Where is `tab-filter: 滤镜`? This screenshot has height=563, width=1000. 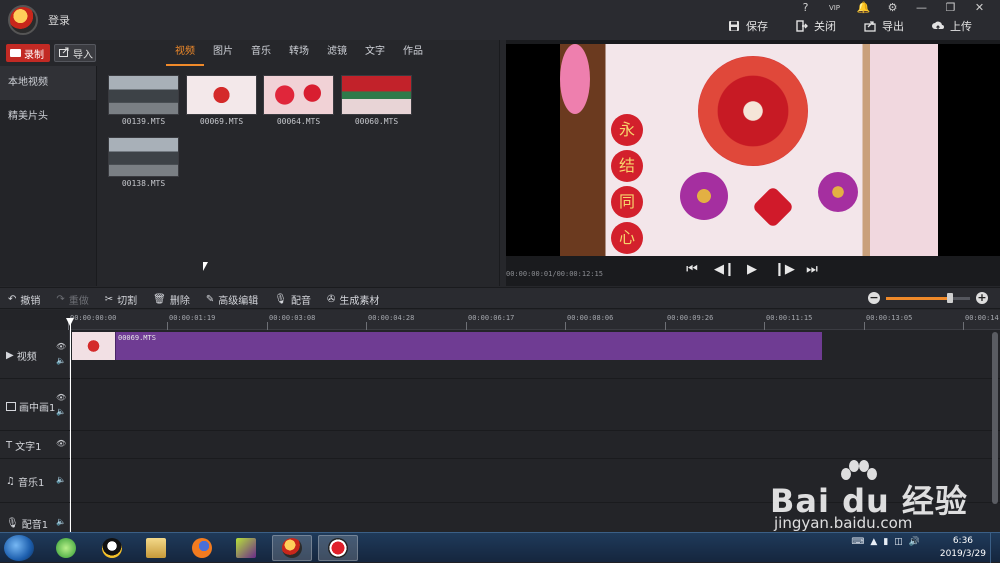
tab-filter: 滤镜 is located at coordinates (337, 53).